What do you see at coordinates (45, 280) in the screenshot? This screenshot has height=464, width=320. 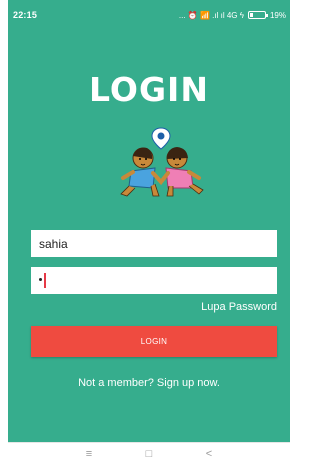 I see `text-caret` at bounding box center [45, 280].